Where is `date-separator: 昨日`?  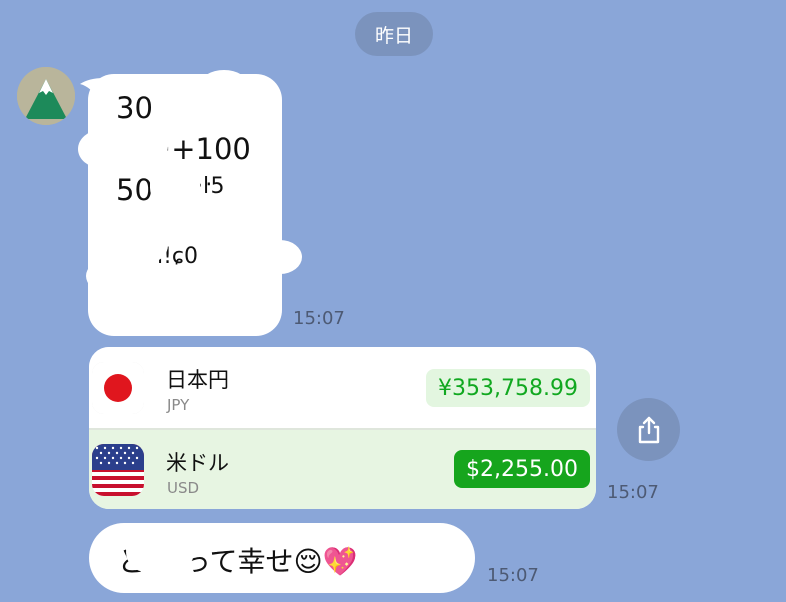
date-separator: 昨日 is located at coordinates (394, 34).